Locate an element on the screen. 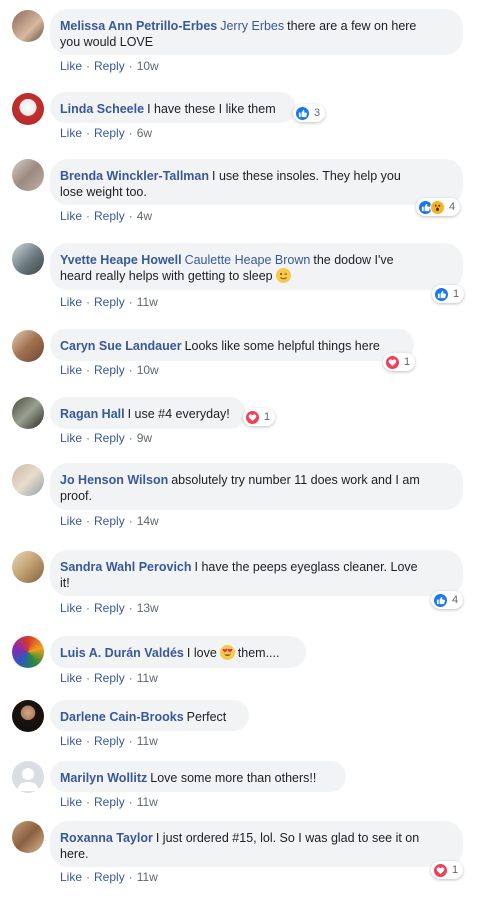 This screenshot has height=899, width=496. comment-author: Jo Henson Wilson is located at coordinates (114, 480).